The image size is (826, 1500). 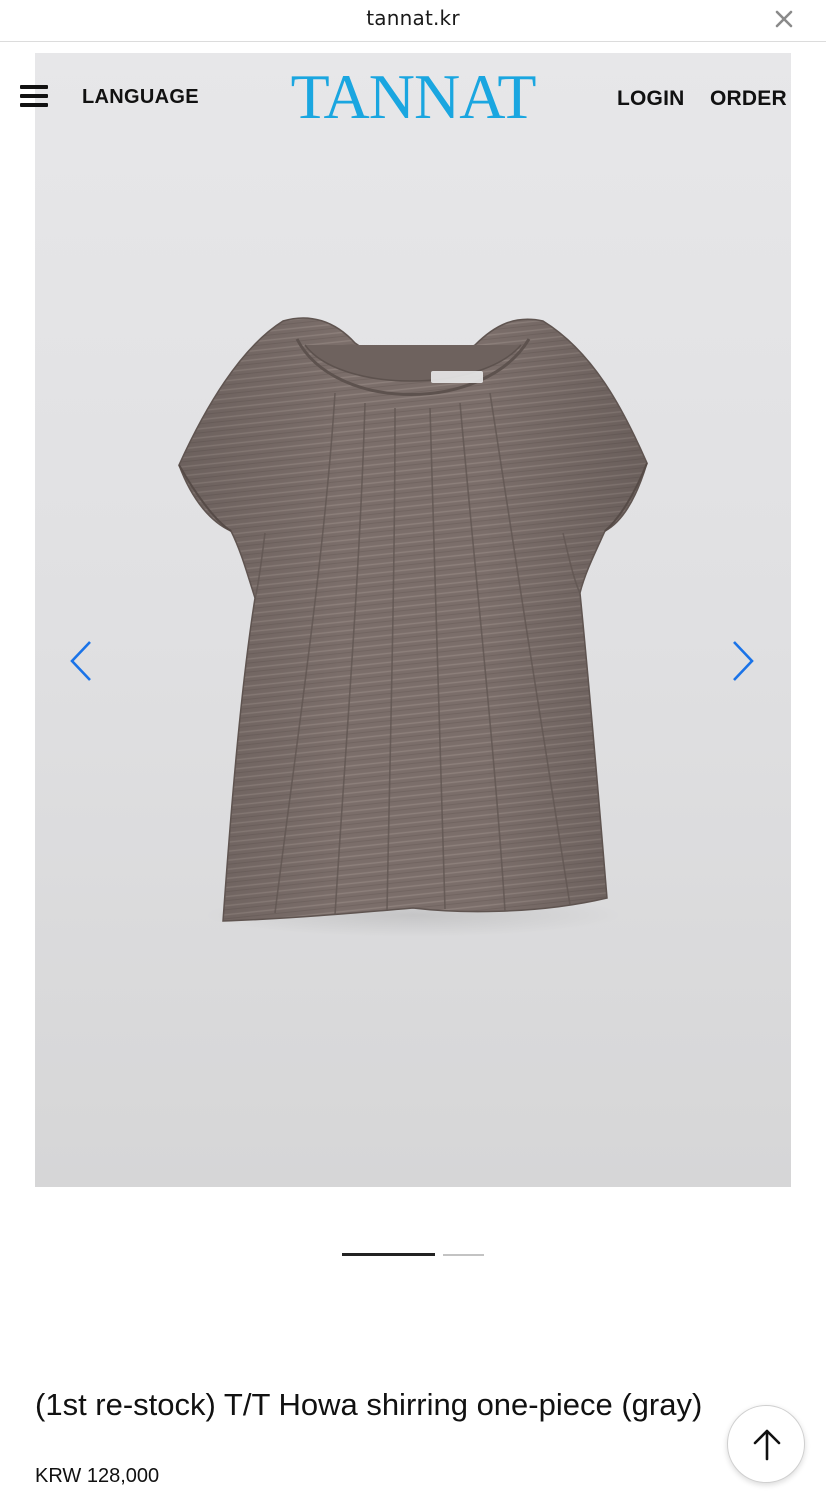 I want to click on chevron-left-icon, so click(x=81, y=661).